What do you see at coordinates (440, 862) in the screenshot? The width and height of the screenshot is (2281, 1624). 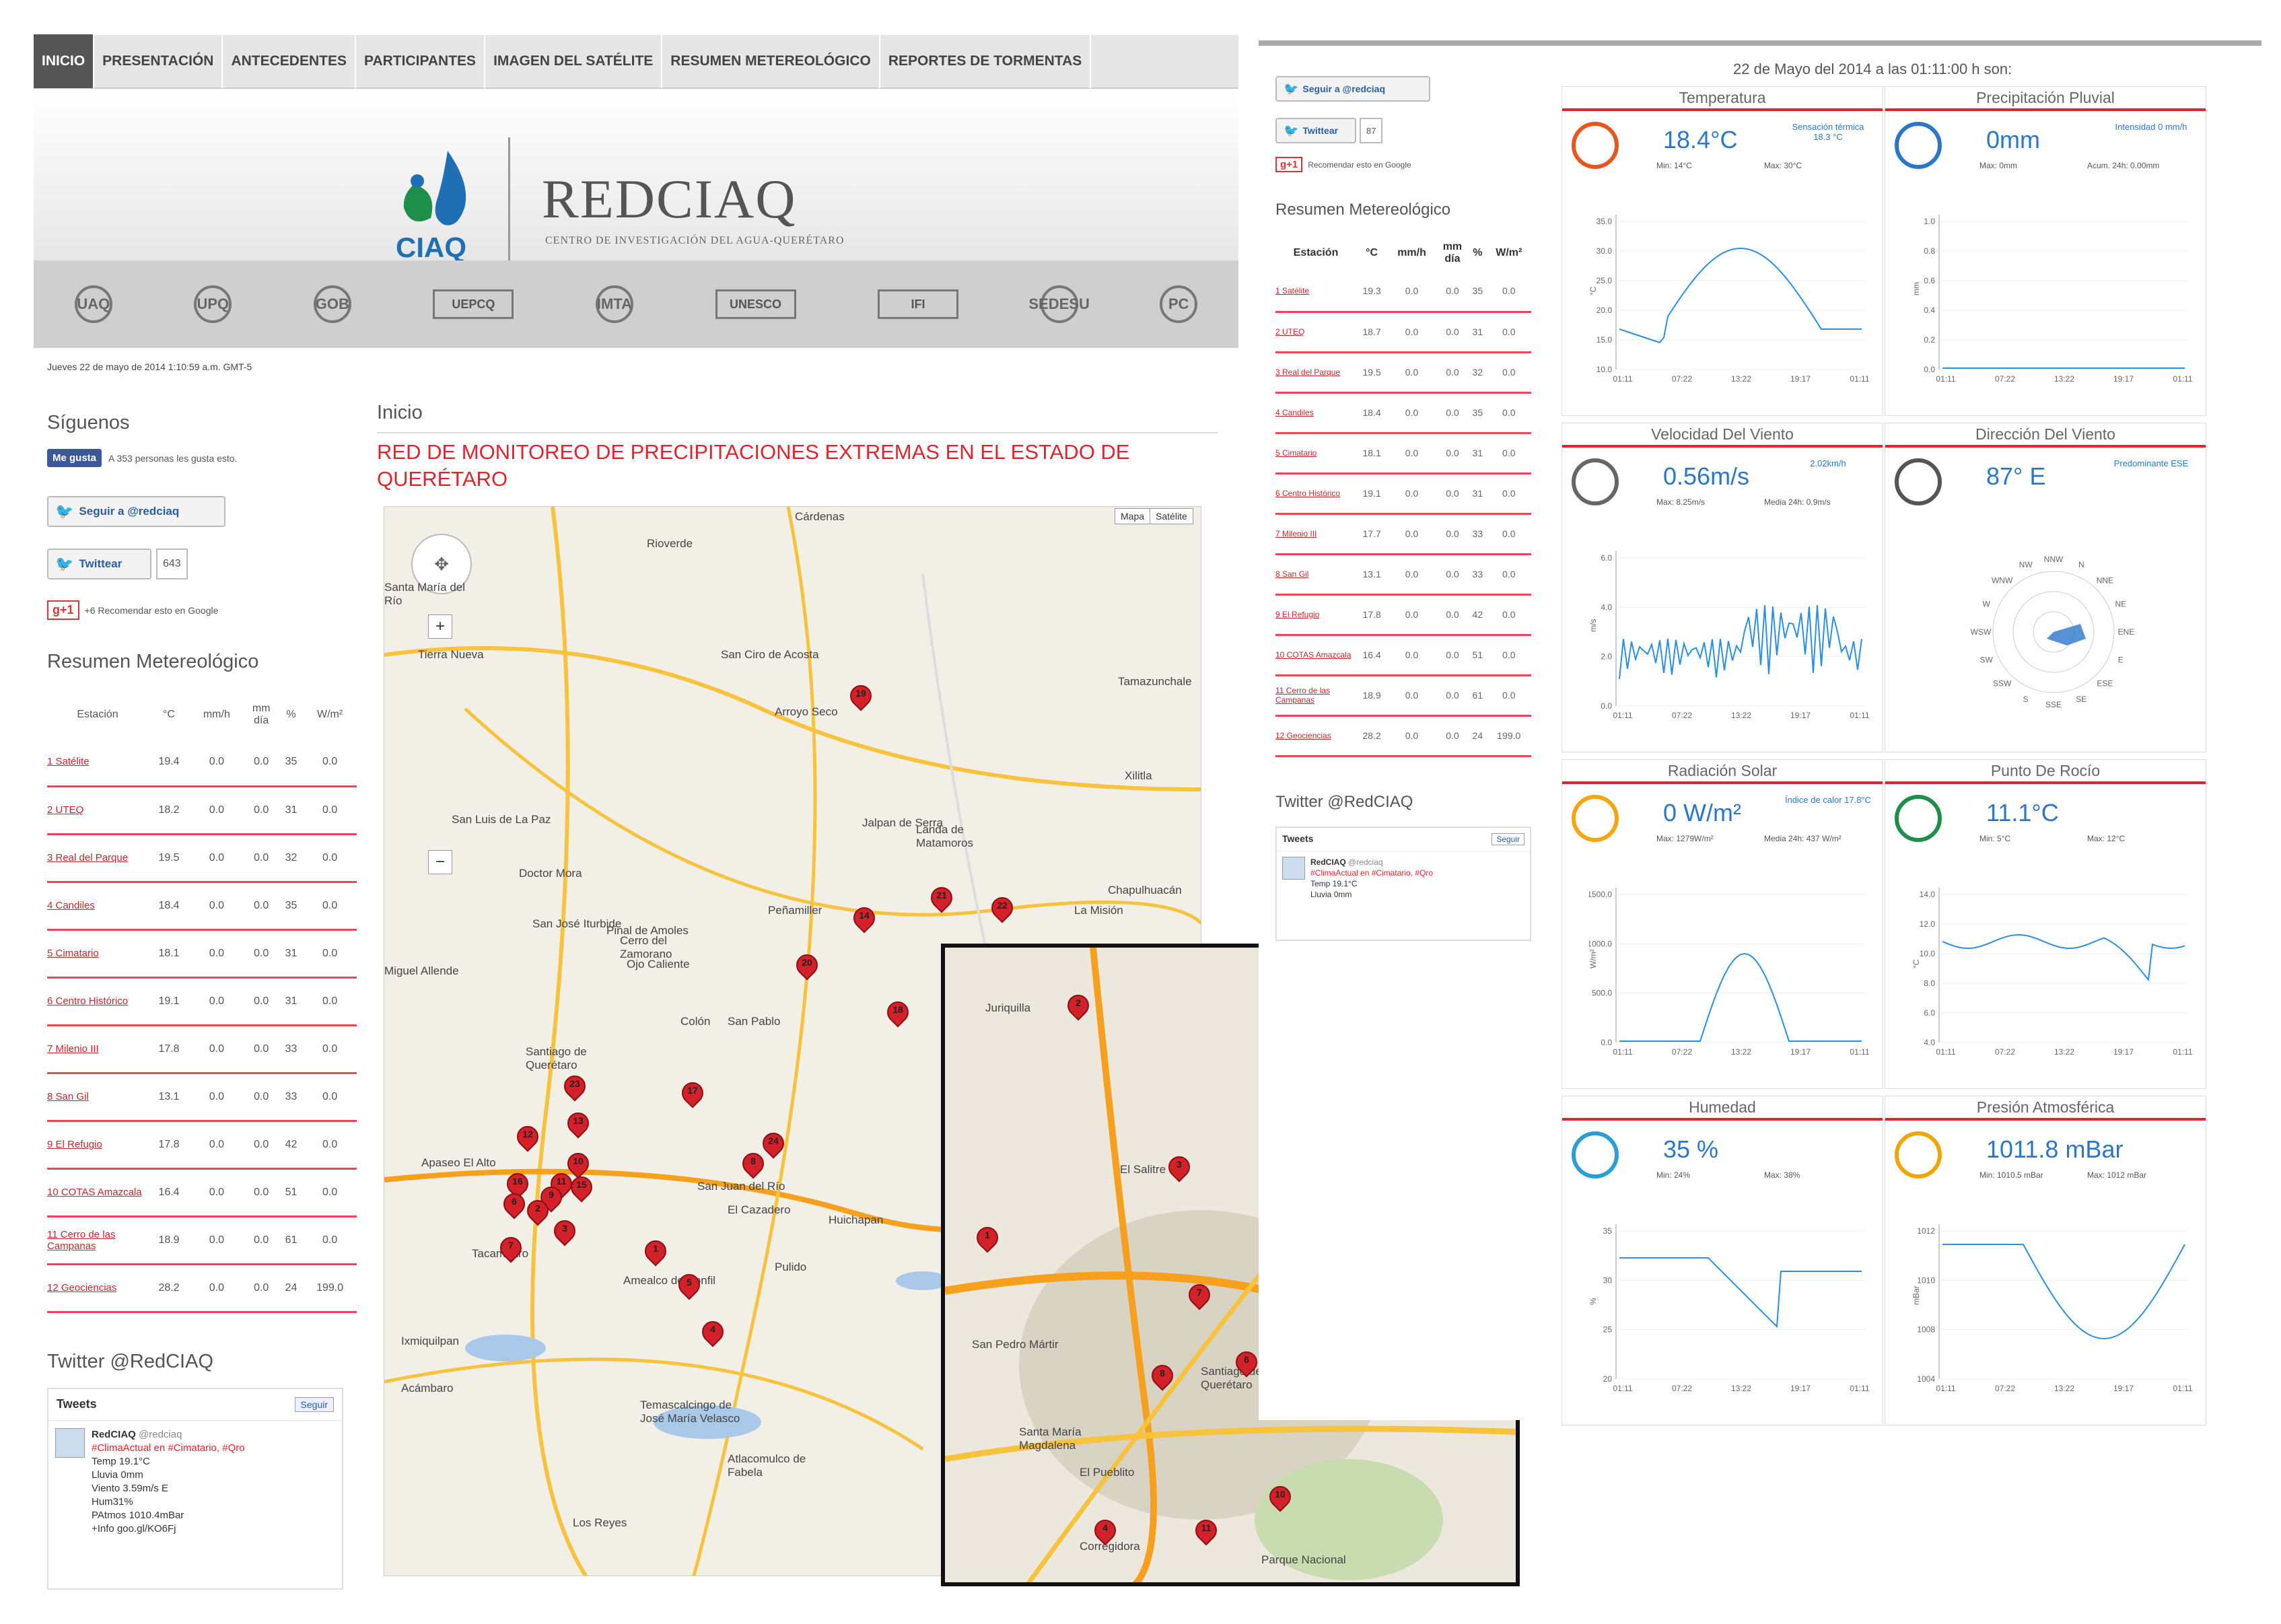 I see `map-zoom-out-button: −` at bounding box center [440, 862].